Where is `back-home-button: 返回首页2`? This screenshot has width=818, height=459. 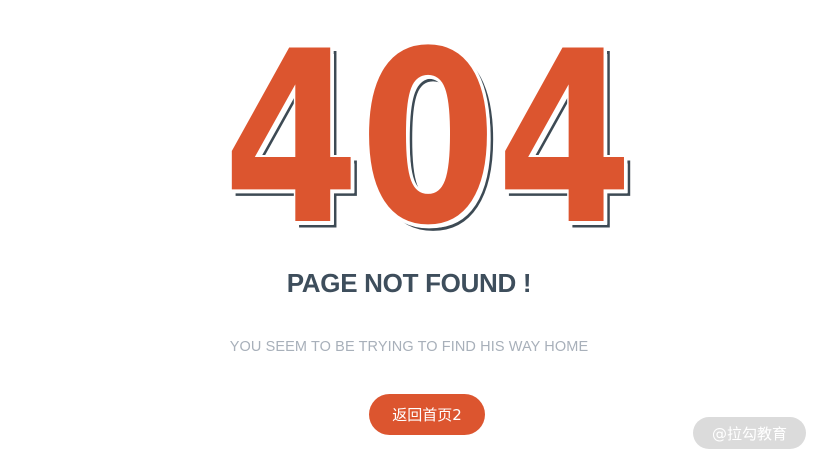
back-home-button: 返回首页2 is located at coordinates (427, 414).